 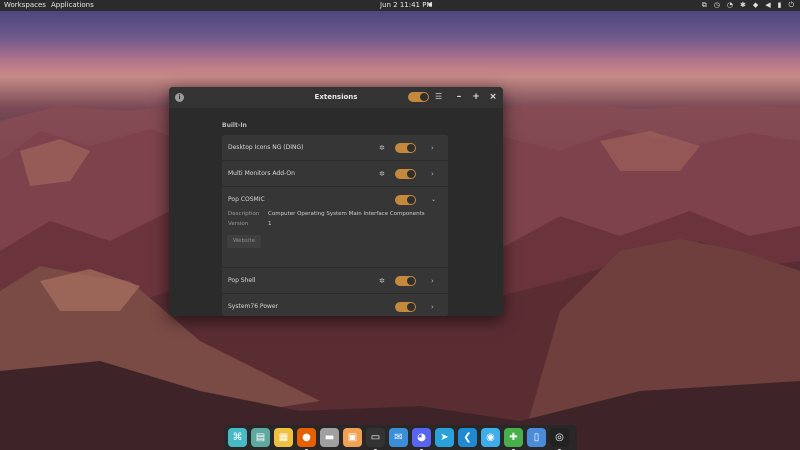 I want to click on minimize-icon: –, so click(x=459, y=97).